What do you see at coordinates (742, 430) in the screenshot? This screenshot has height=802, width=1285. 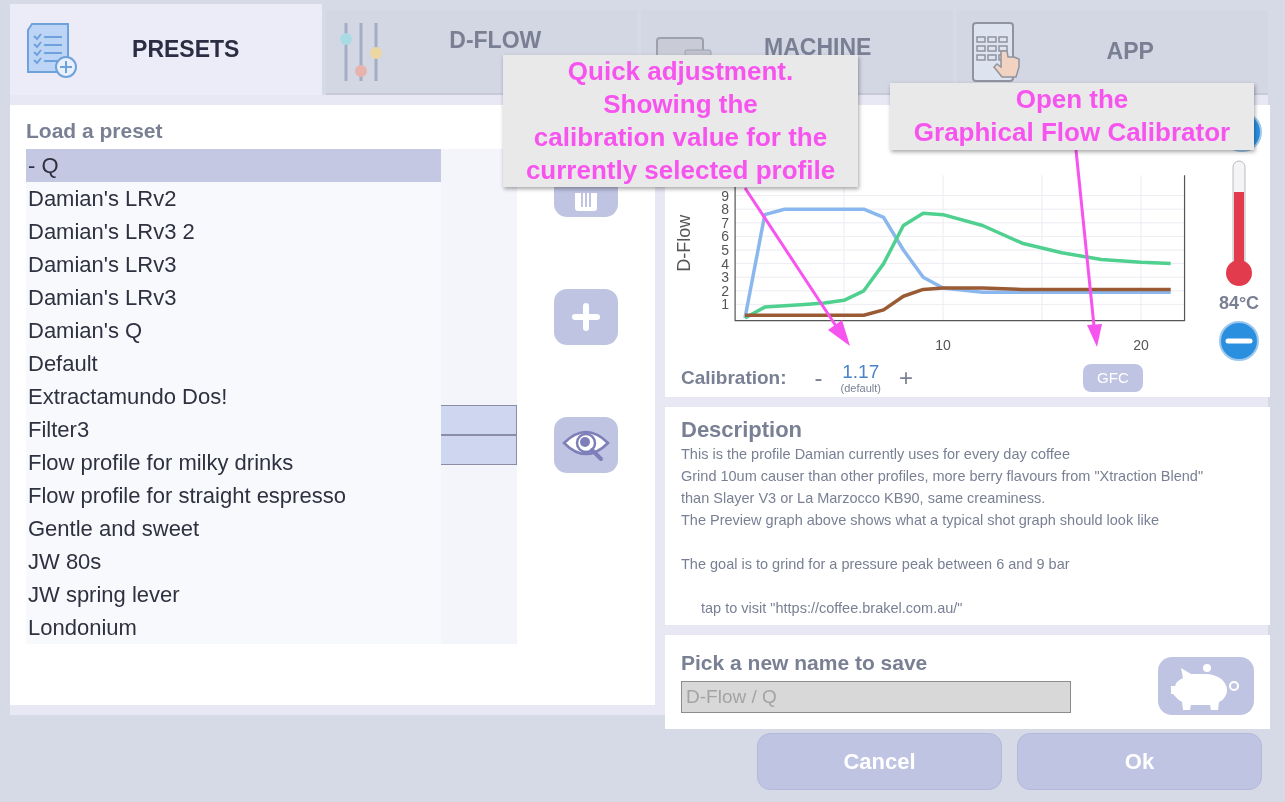 I see `description-title: Description` at bounding box center [742, 430].